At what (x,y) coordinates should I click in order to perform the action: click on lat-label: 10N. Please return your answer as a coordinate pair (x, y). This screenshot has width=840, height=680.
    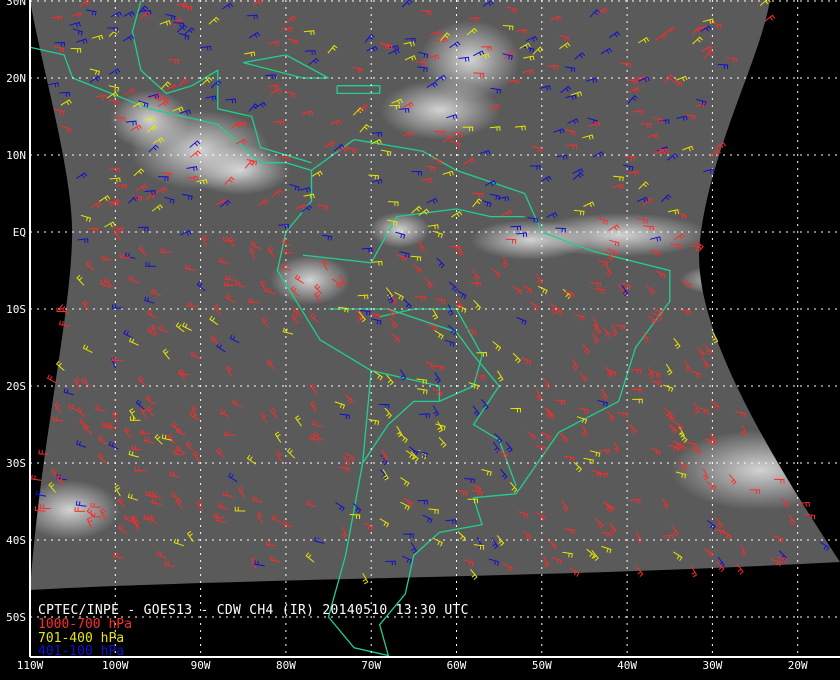
    Looking at the image, I should click on (16, 155).